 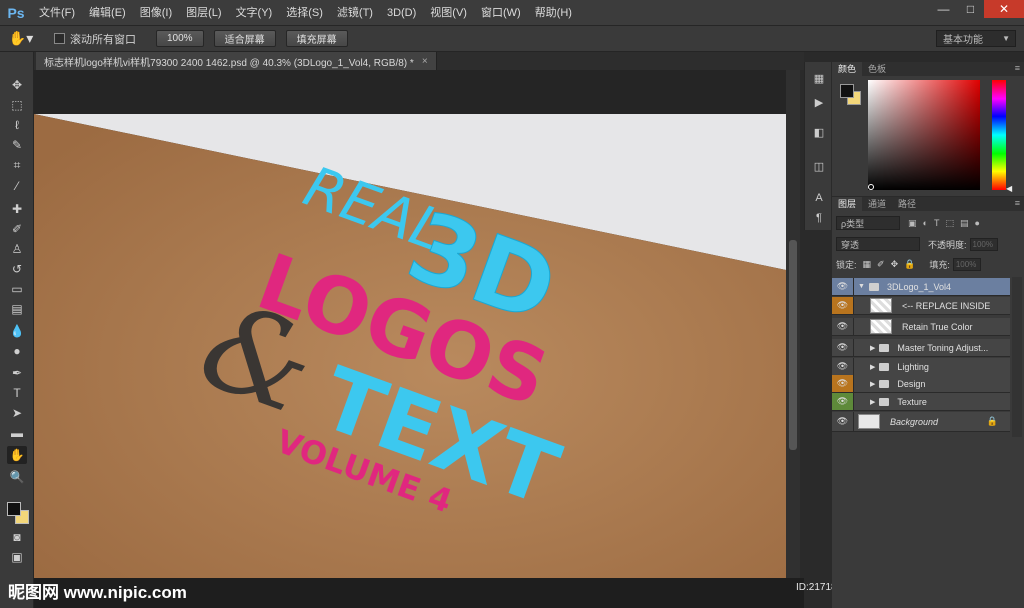 What do you see at coordinates (17, 165) in the screenshot?
I see `crop-tool-icon: ⌗` at bounding box center [17, 165].